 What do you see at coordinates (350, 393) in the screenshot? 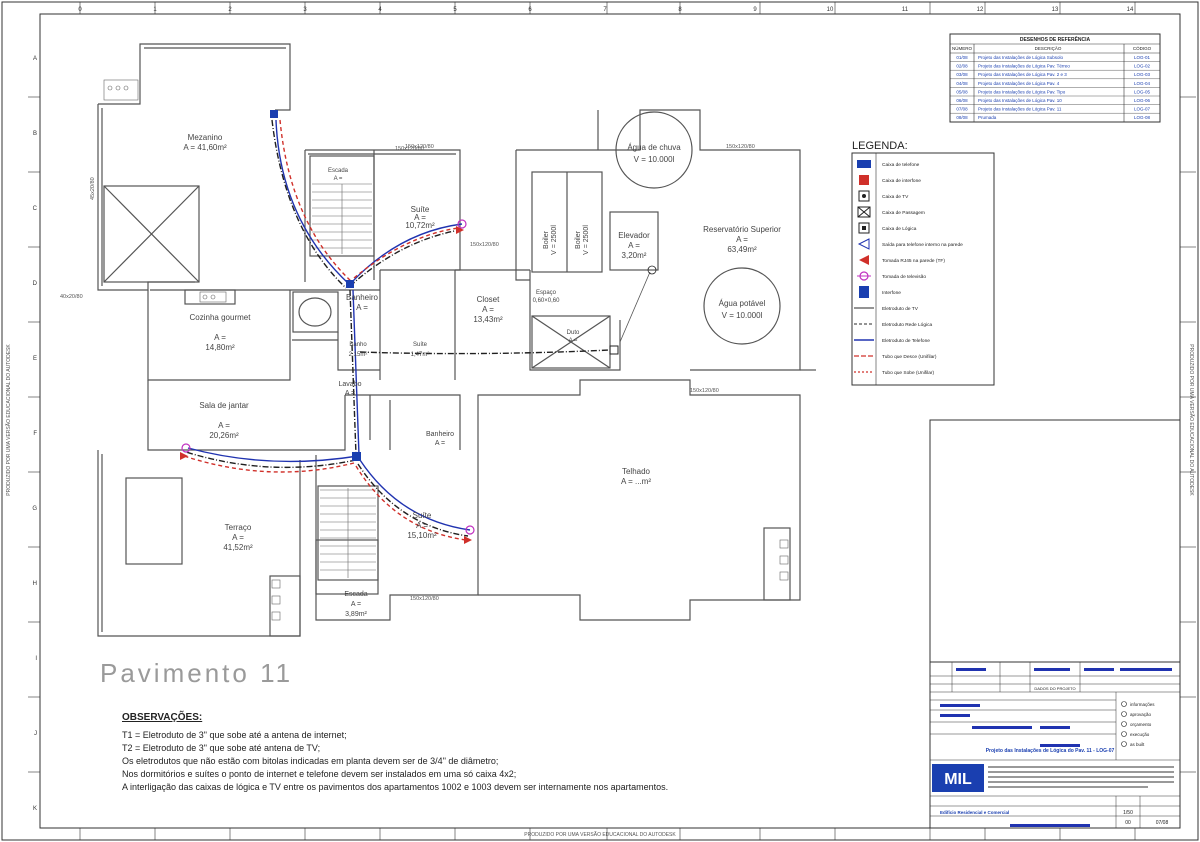
I see `room-lavabo-area: A =` at bounding box center [350, 393].